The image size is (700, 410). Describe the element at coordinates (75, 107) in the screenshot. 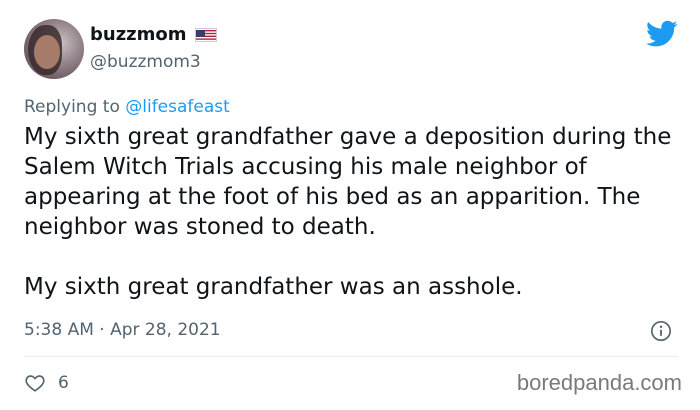

I see `replying-prefix: Replying to` at that location.